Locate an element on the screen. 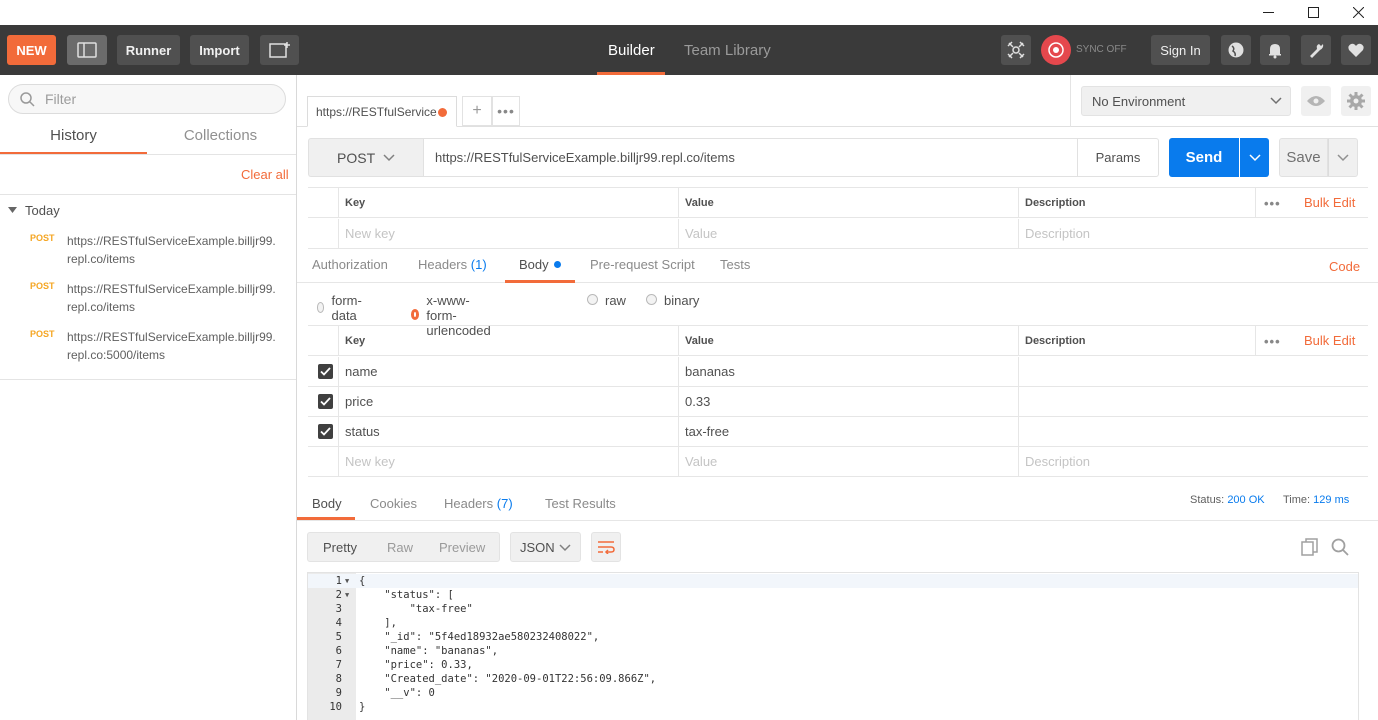 Image resolution: width=1378 pixels, height=720 pixels. tab-response-body: Body is located at coordinates (327, 503).